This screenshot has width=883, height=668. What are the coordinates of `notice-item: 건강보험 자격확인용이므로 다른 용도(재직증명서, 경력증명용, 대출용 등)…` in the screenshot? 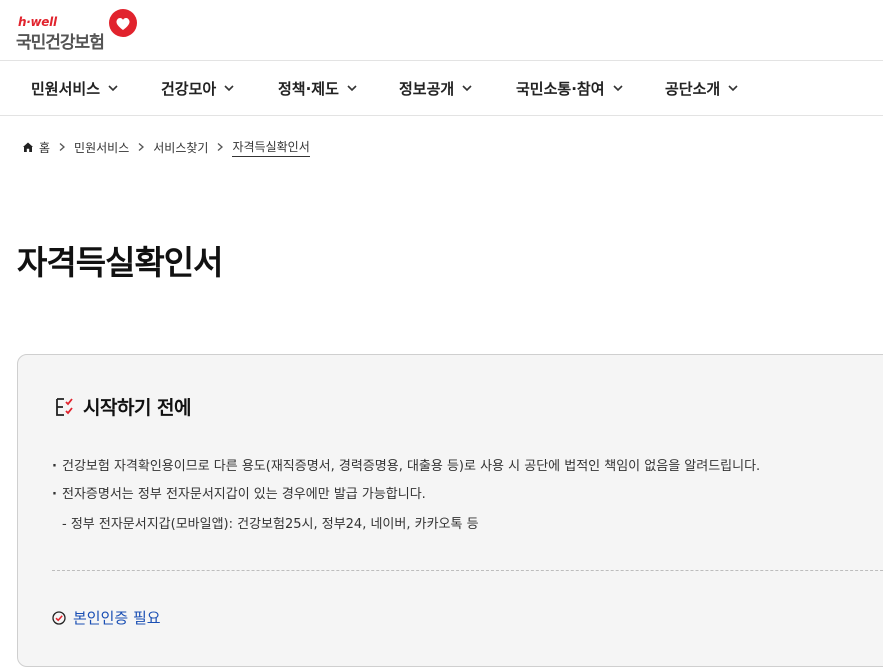 It's located at (406, 471).